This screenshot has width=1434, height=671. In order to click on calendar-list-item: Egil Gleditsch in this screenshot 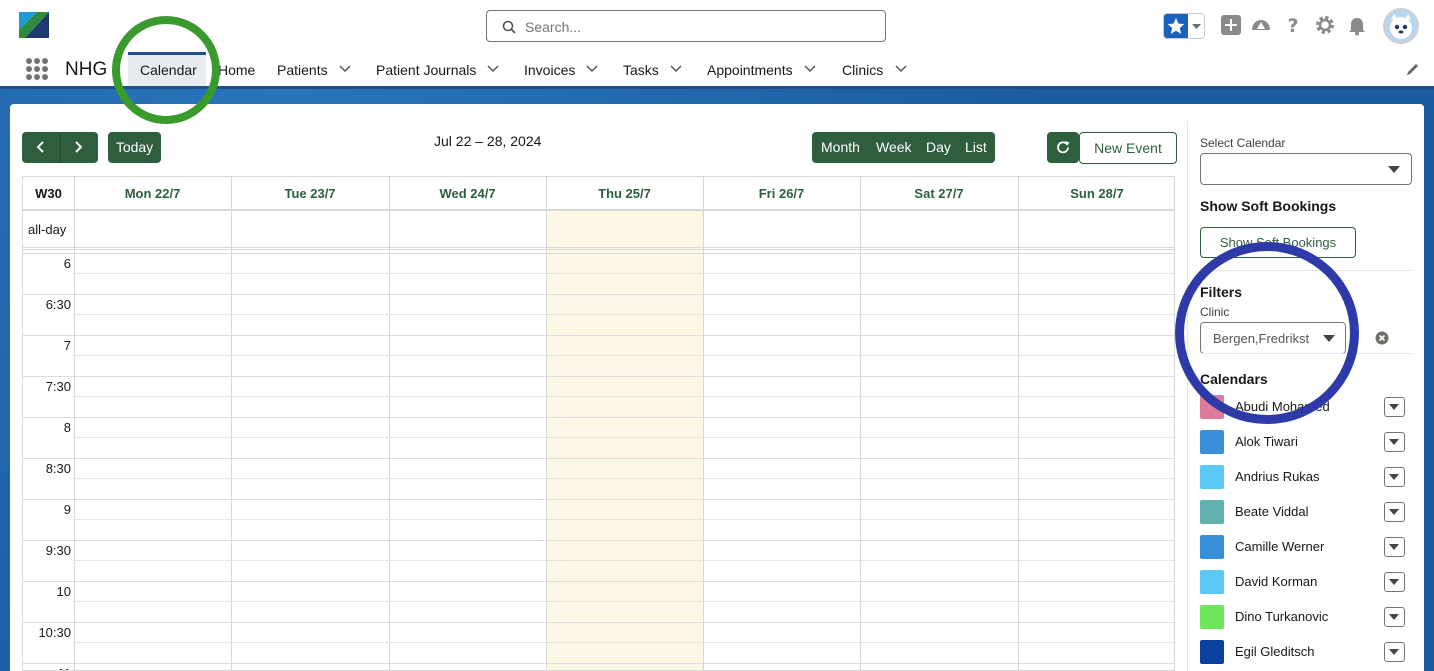, I will do `click(1306, 652)`.